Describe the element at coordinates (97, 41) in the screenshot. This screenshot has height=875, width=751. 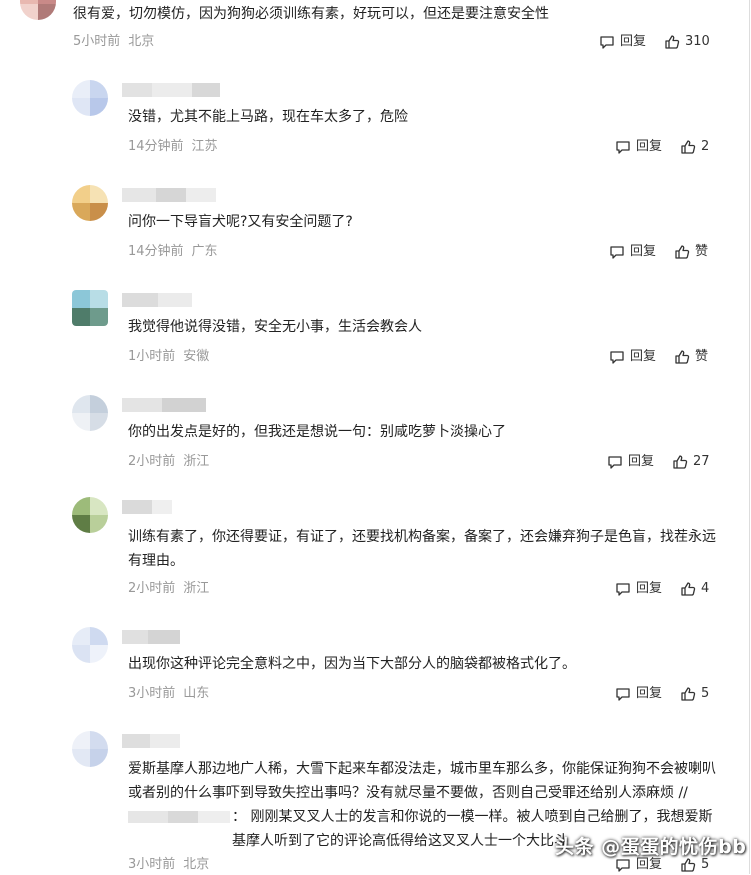
I see `comment-time: 5小时前` at that location.